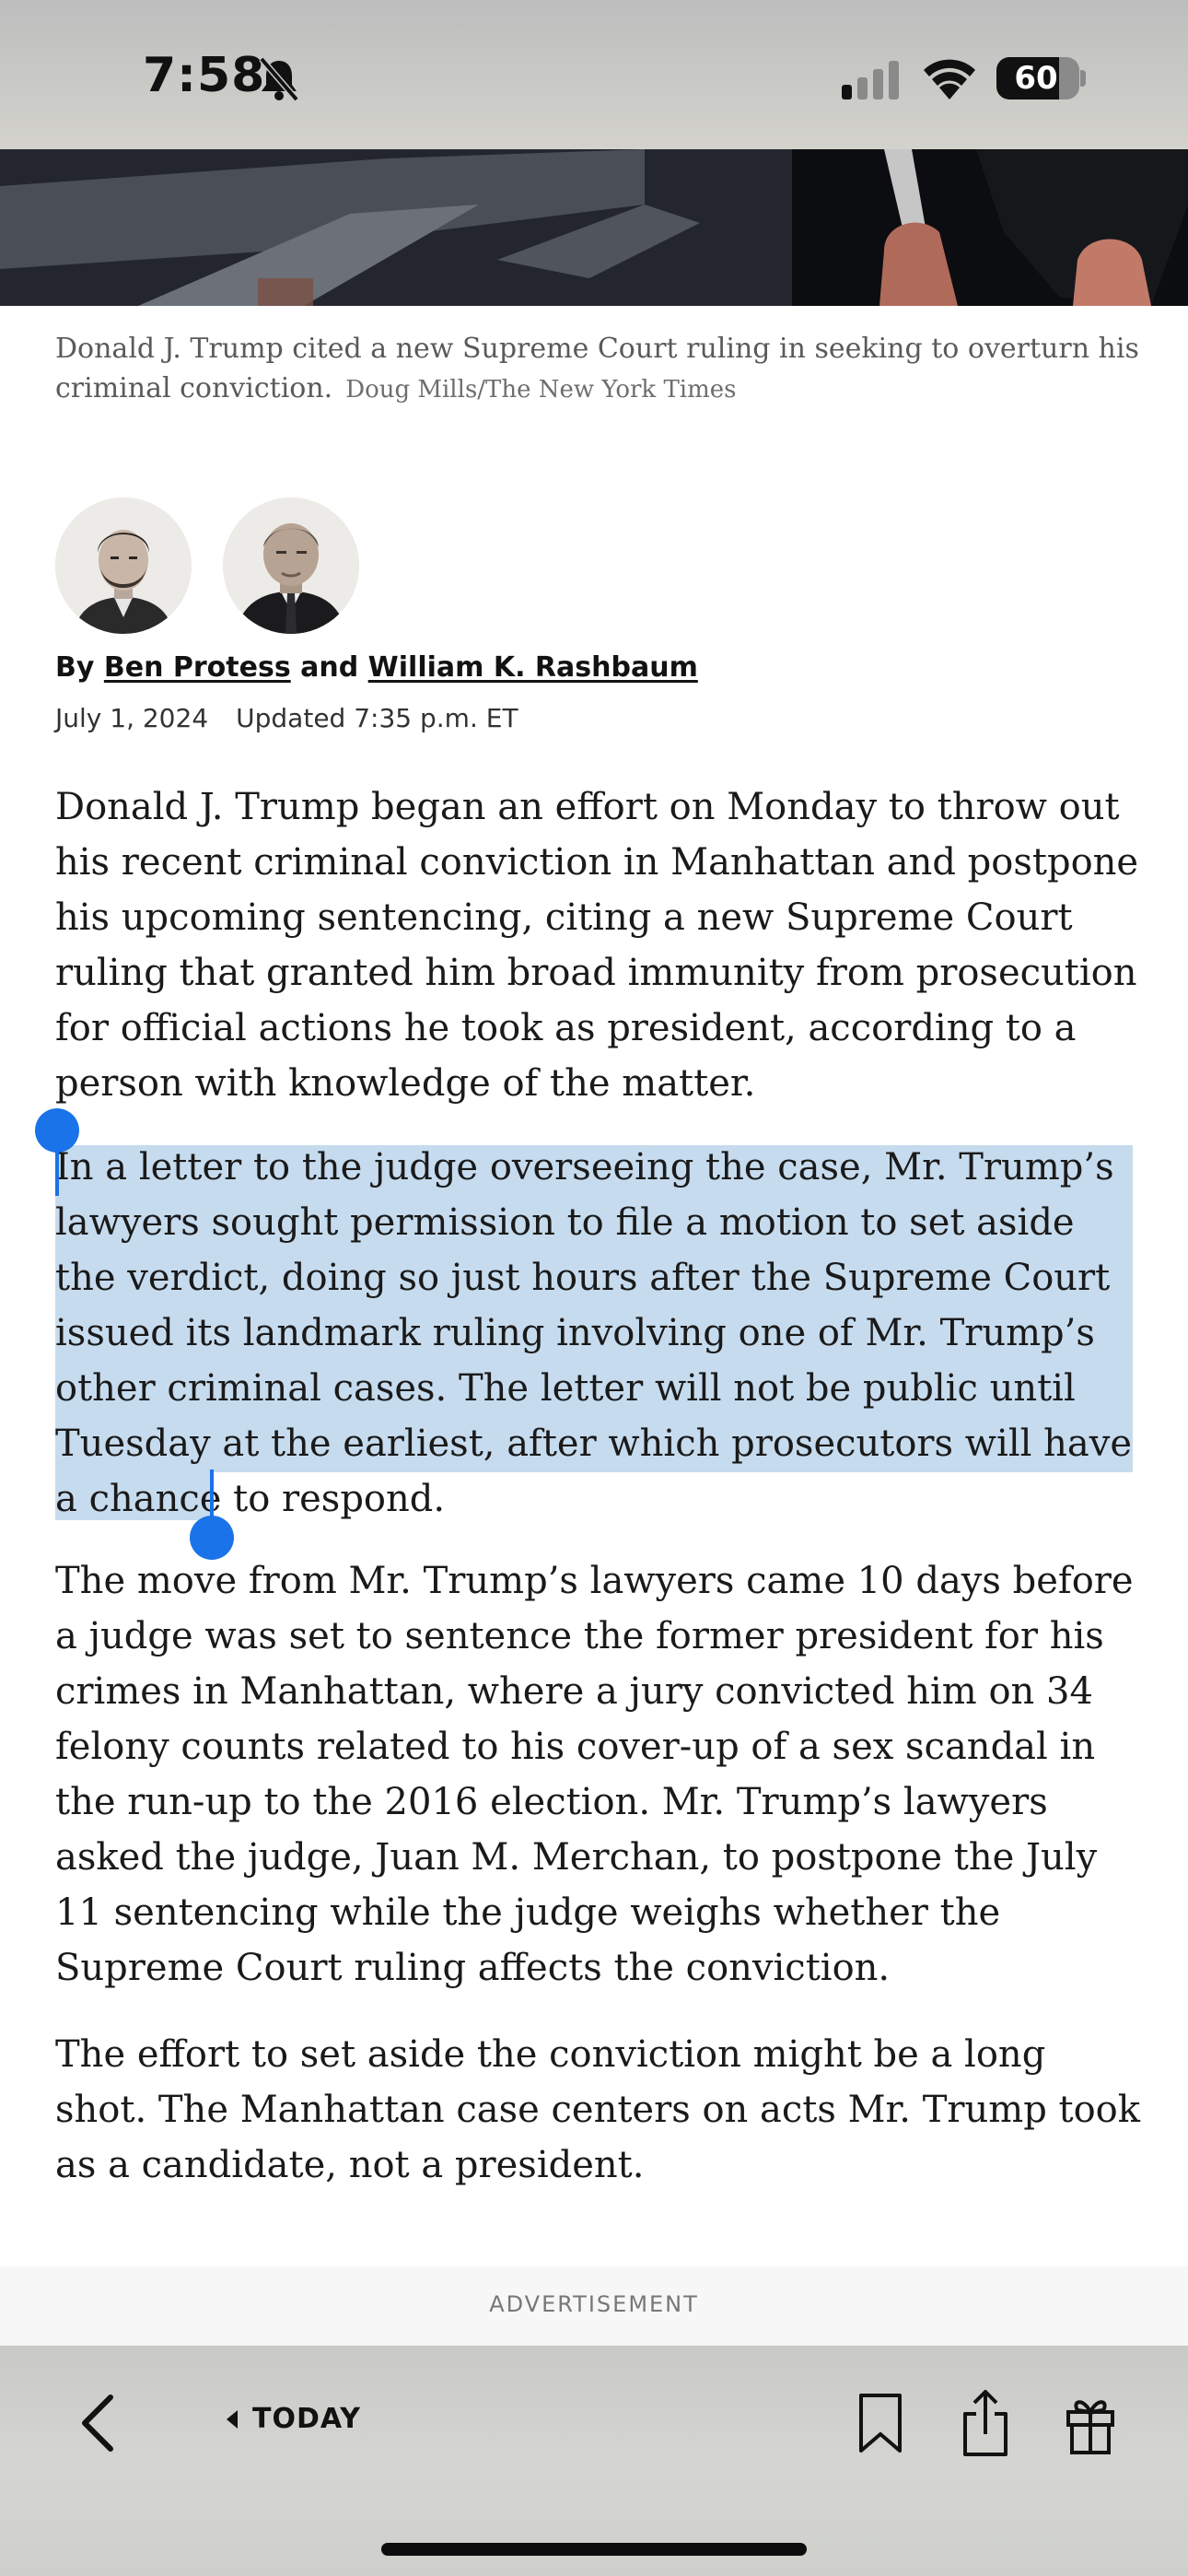 The height and width of the screenshot is (2576, 1188). What do you see at coordinates (377, 718) in the screenshot?
I see `updated-time: Updated 7:35 p.m. ET` at bounding box center [377, 718].